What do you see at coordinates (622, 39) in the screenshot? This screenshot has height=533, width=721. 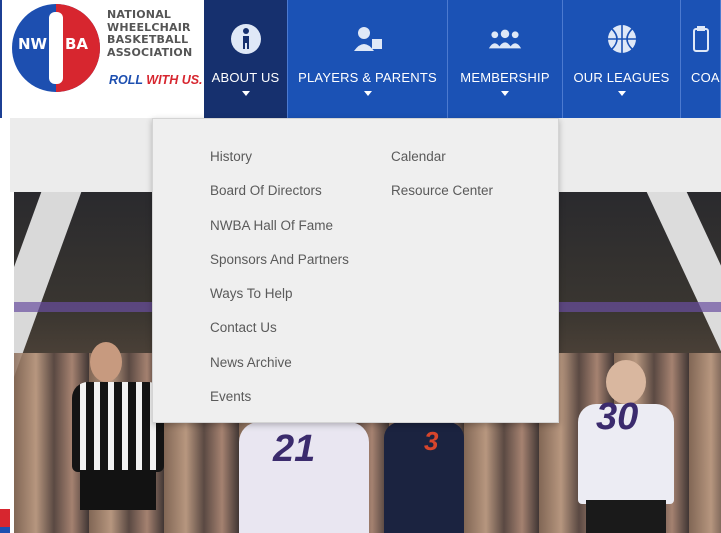 I see `basketball-icon` at bounding box center [622, 39].